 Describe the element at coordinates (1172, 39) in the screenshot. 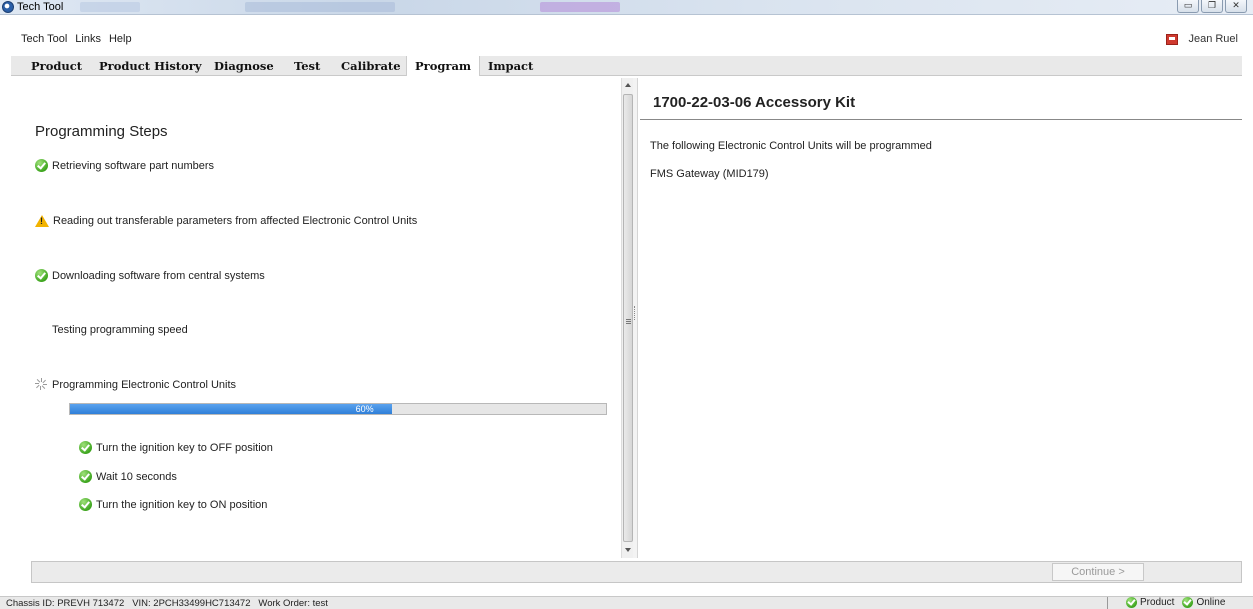

I see `logout-icon` at that location.